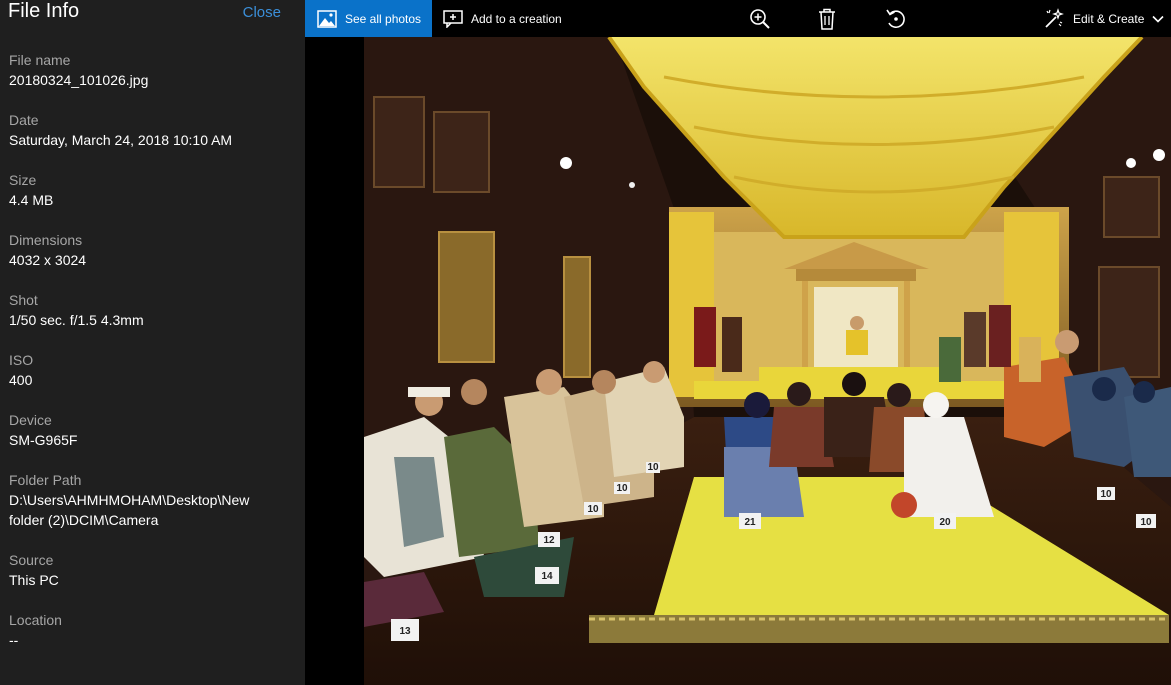 The width and height of the screenshot is (1171, 685). I want to click on edit-wand-icon, so click(1054, 17).